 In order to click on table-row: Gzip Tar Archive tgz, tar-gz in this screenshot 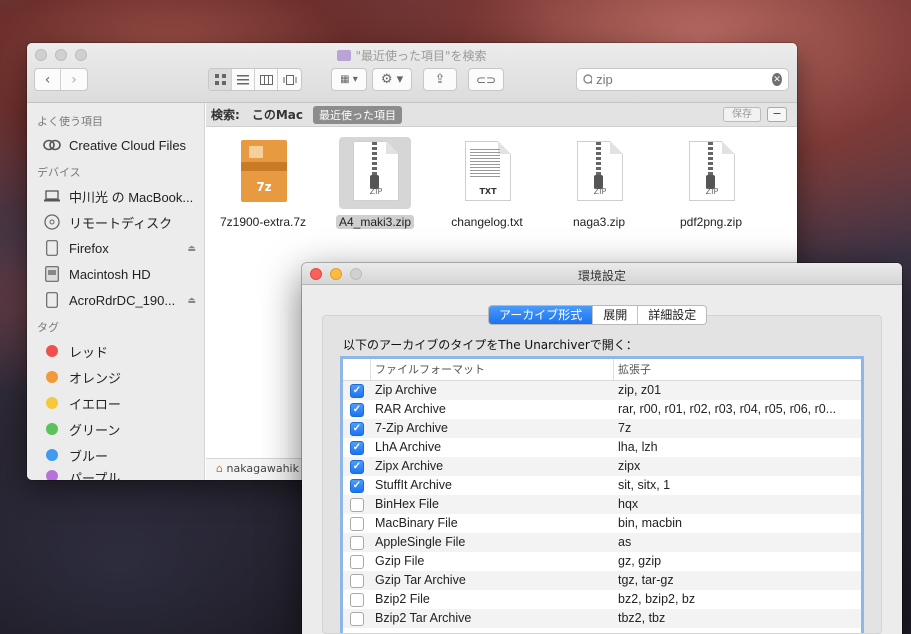, I will do `click(602, 580)`.